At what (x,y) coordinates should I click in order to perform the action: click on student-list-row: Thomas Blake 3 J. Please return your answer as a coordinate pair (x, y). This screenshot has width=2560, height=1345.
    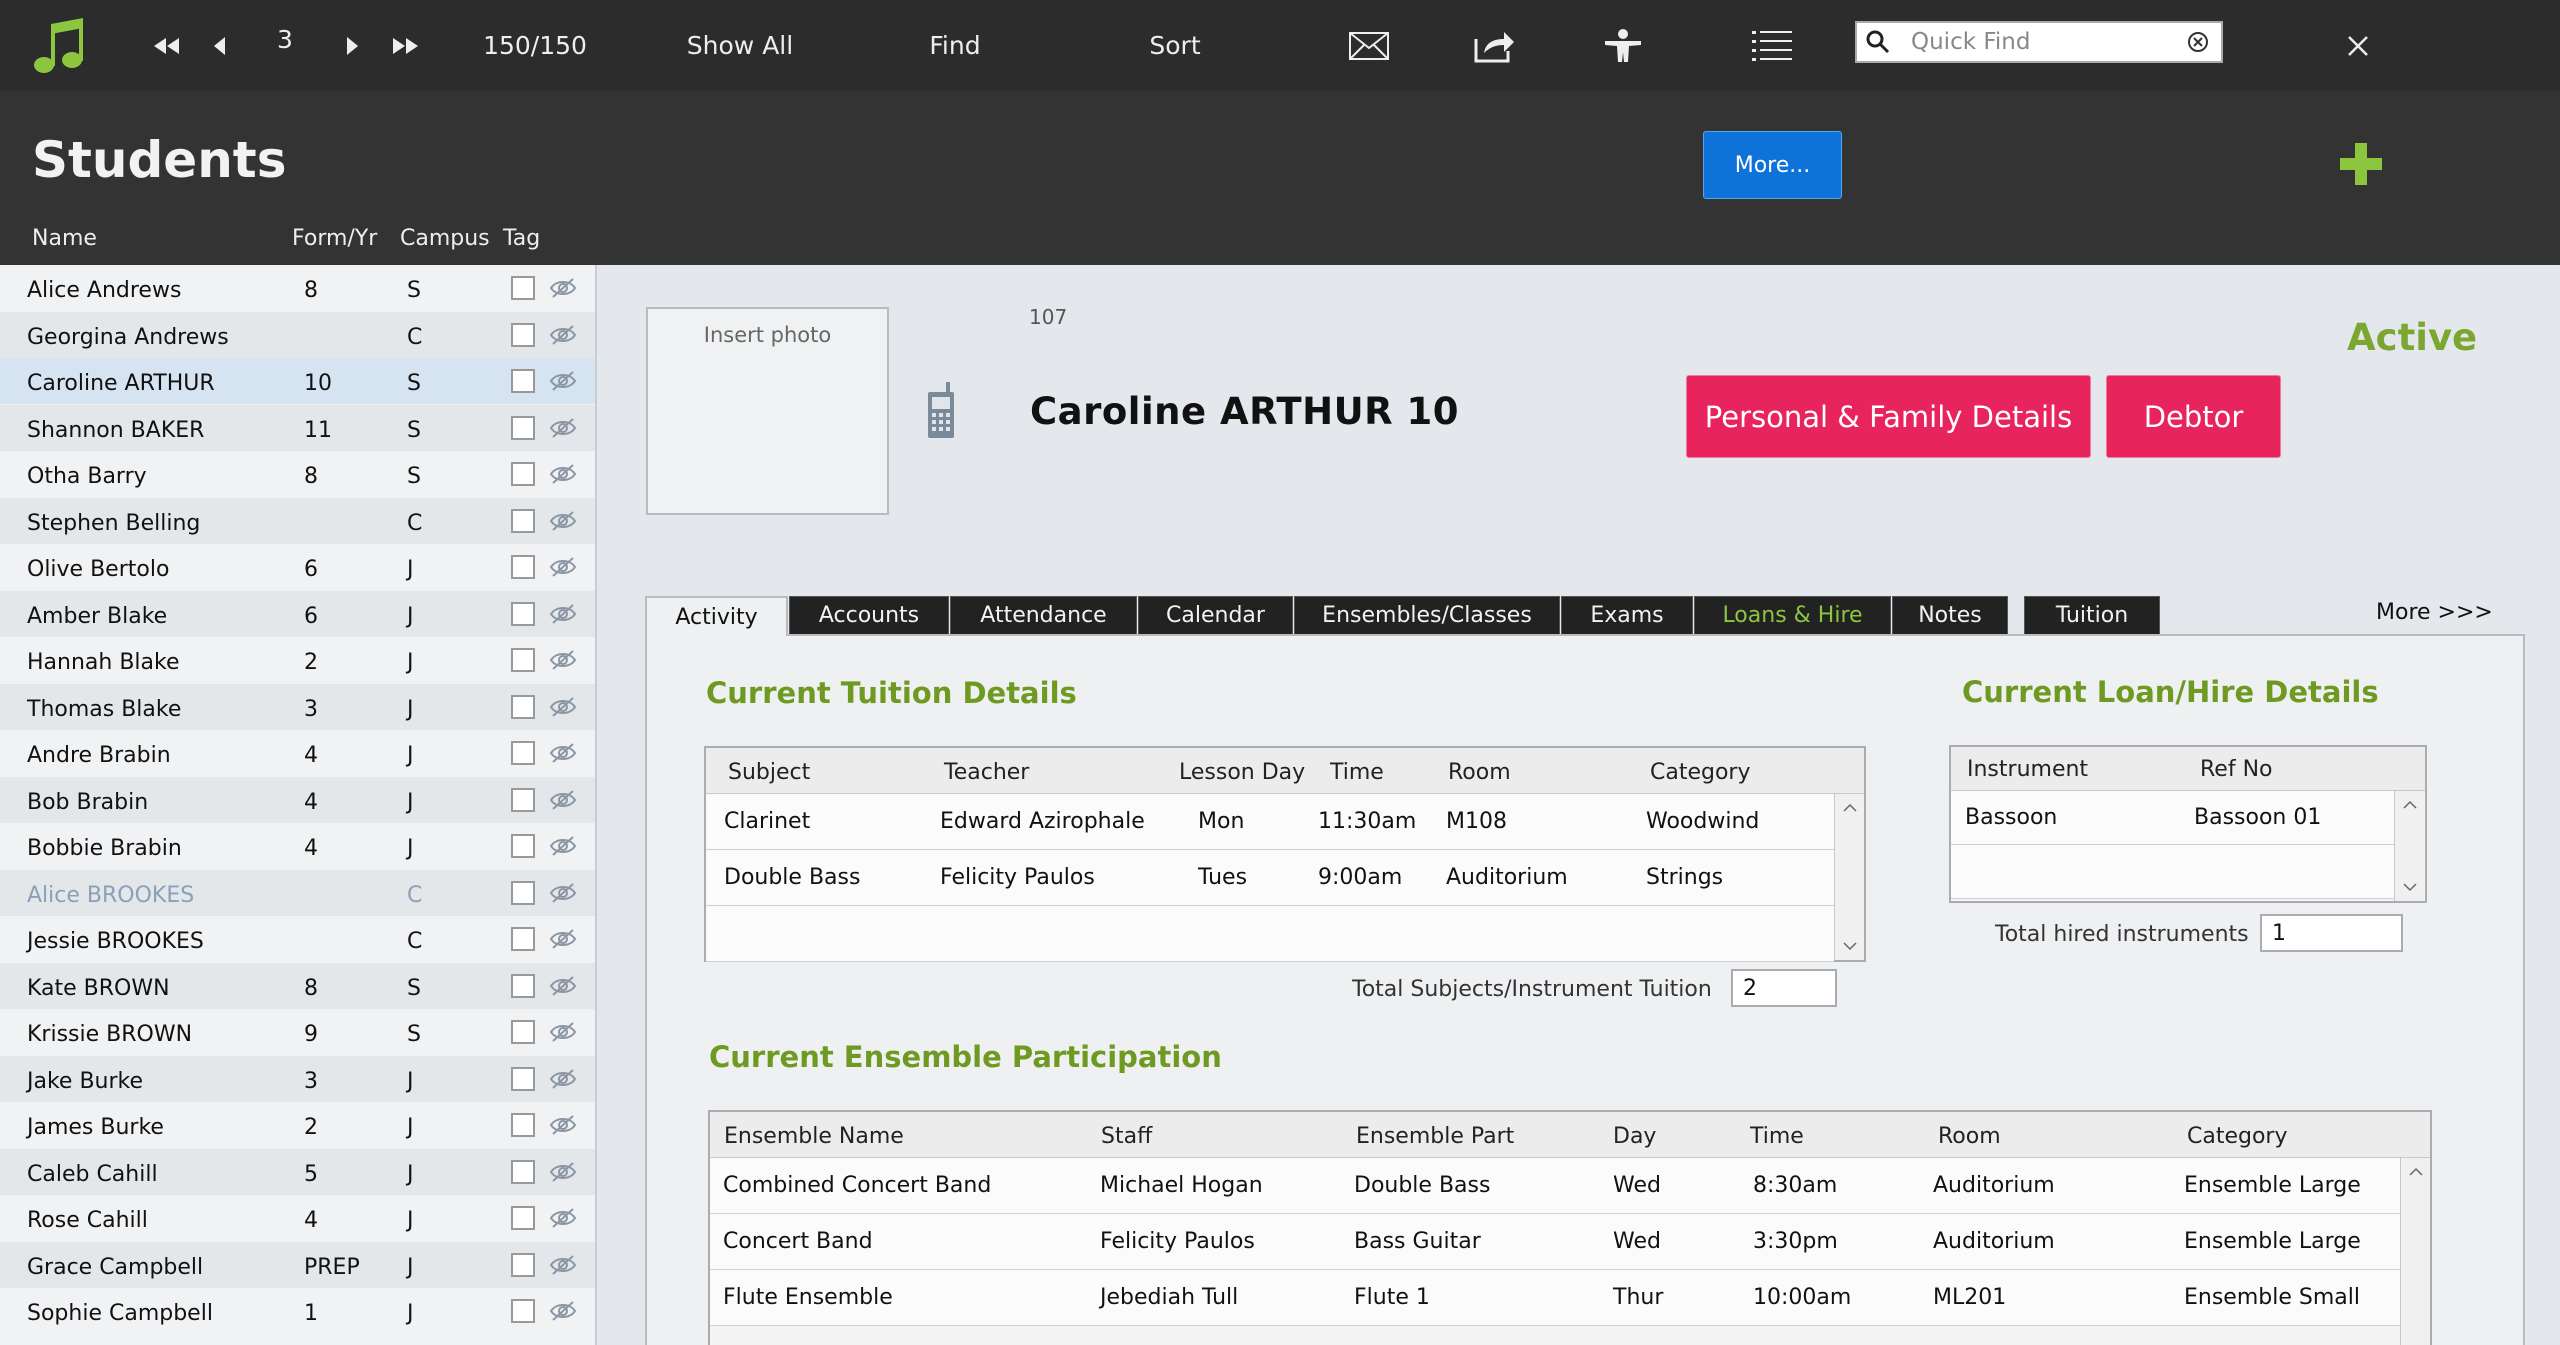
    Looking at the image, I should click on (297, 706).